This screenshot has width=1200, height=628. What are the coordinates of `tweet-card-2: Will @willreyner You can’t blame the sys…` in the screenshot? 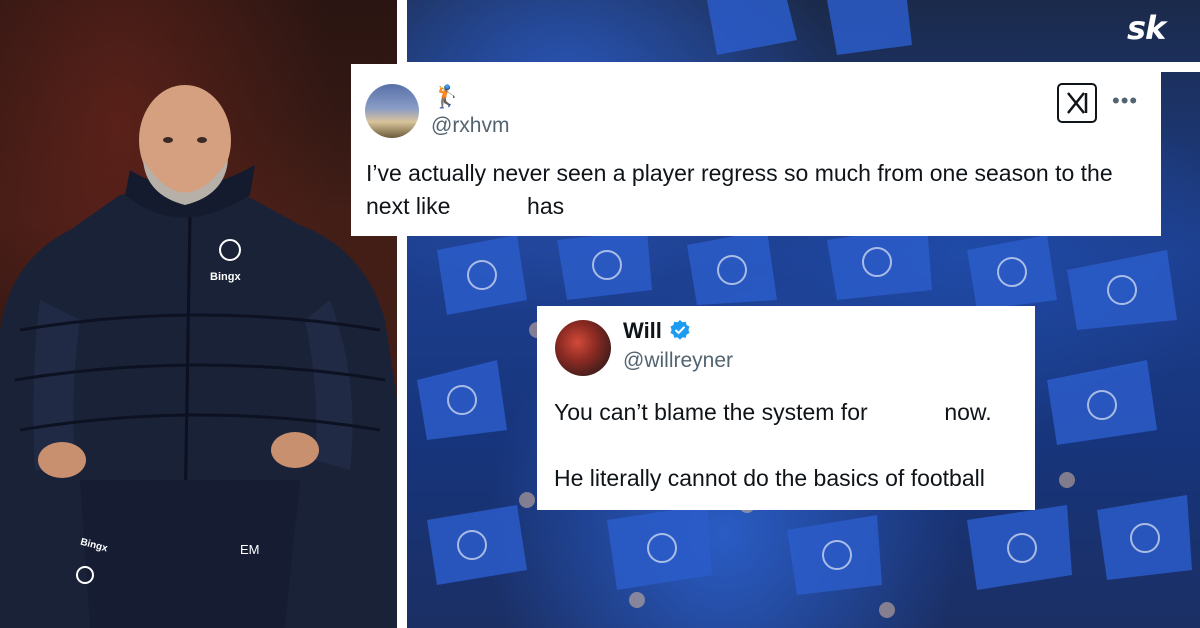 It's located at (786, 408).